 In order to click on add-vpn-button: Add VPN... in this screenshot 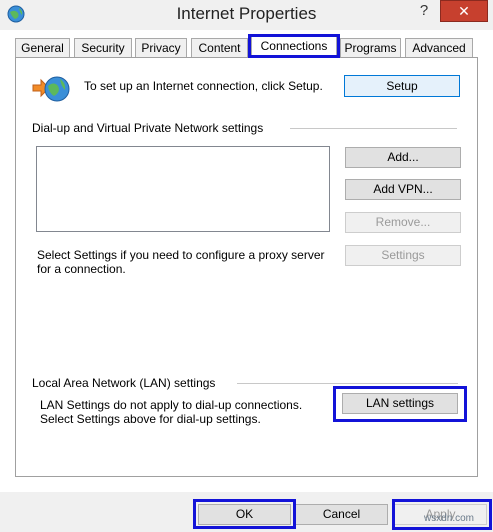, I will do `click(403, 189)`.